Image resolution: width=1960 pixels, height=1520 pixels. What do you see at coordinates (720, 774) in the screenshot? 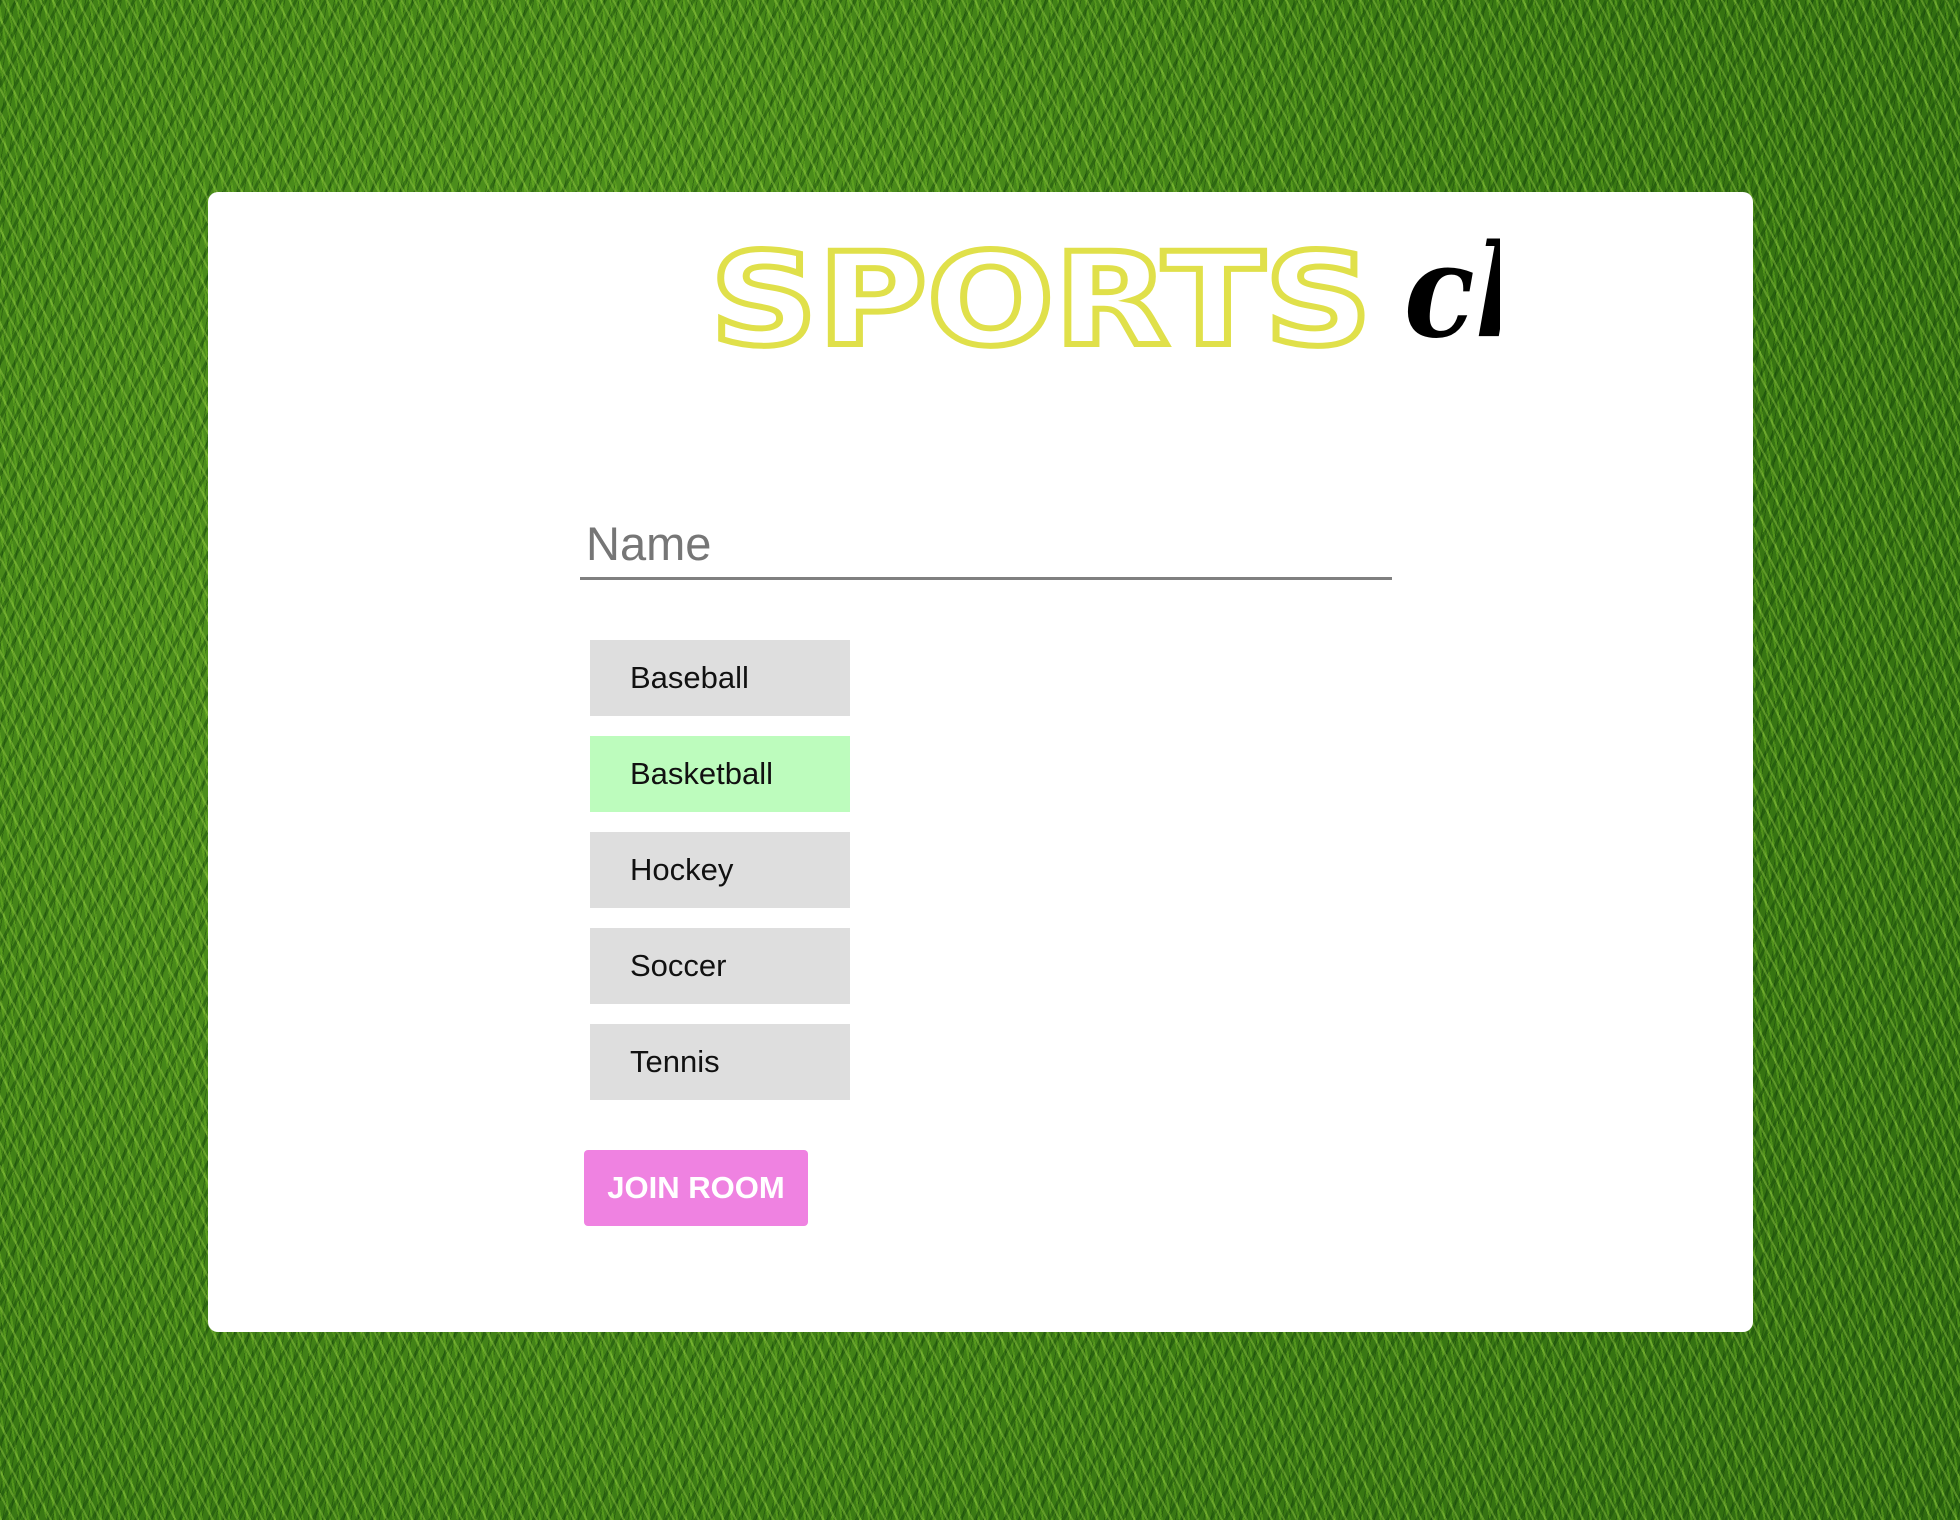
I see `sport-option-basketball: Basketball` at bounding box center [720, 774].